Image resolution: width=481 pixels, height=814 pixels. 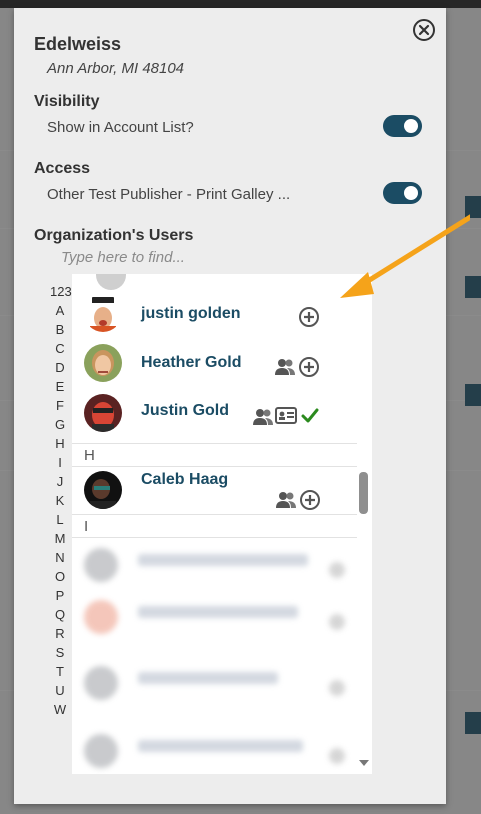 I want to click on alpha-letter: E, so click(x=60, y=386).